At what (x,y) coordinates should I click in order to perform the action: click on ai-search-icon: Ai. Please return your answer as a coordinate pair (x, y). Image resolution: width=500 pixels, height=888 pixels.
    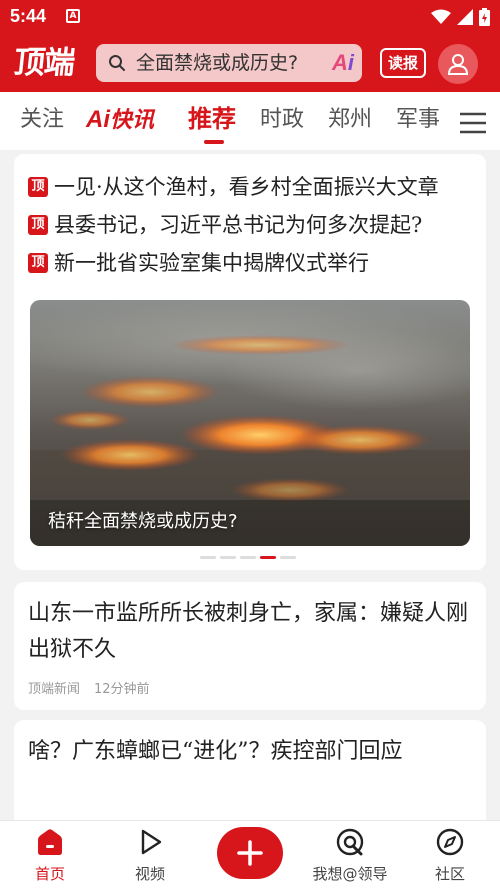
    Looking at the image, I should click on (343, 63).